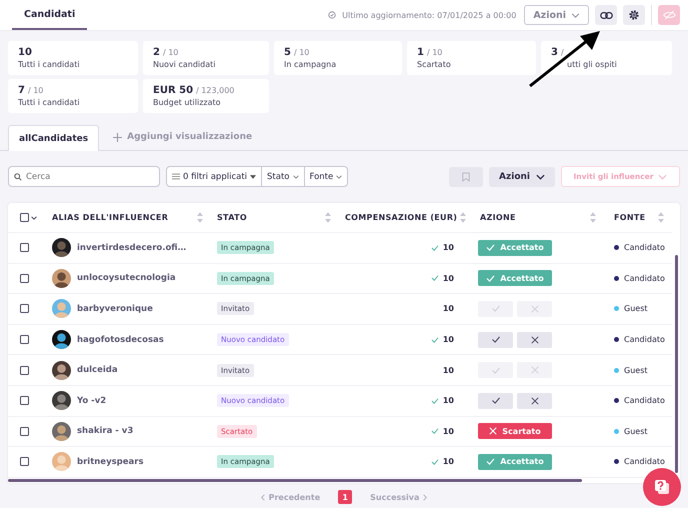  Describe the element at coordinates (126, 278) in the screenshot. I see `influencer-alias: unlocoysutecnologia` at that location.